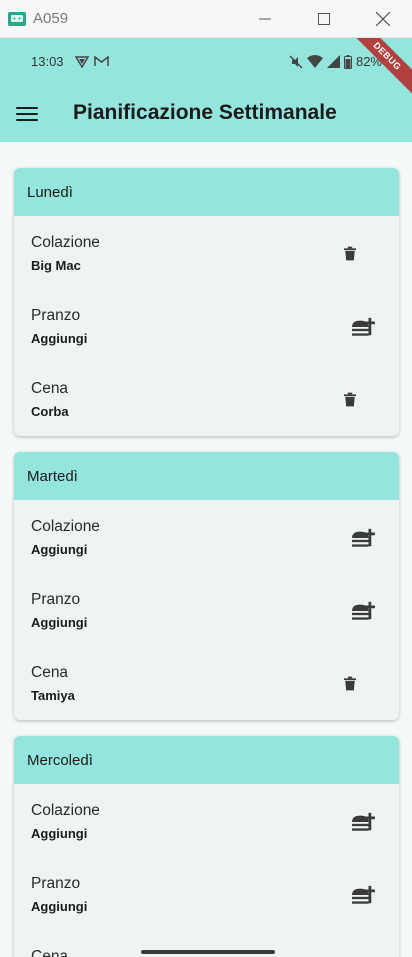  I want to click on meal-row: Cena Corba, so click(206, 398).